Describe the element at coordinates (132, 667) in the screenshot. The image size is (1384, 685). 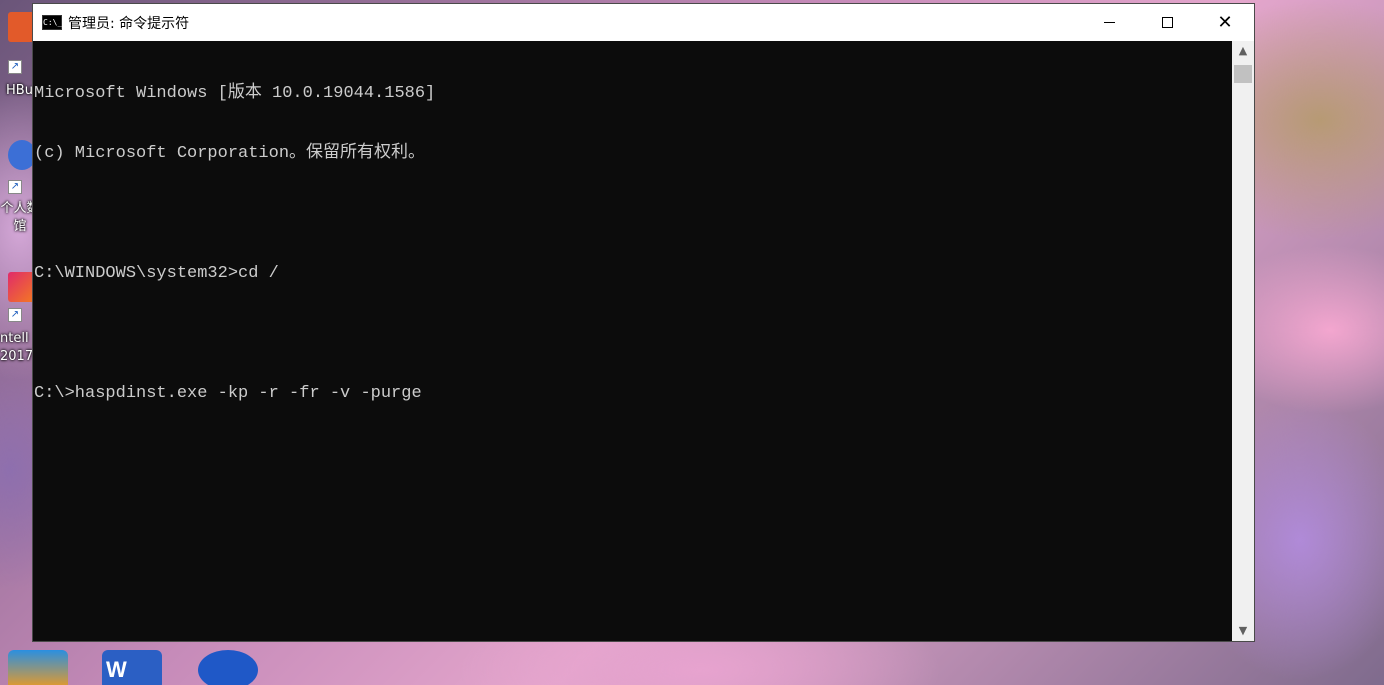
I see `word-icon: W` at that location.